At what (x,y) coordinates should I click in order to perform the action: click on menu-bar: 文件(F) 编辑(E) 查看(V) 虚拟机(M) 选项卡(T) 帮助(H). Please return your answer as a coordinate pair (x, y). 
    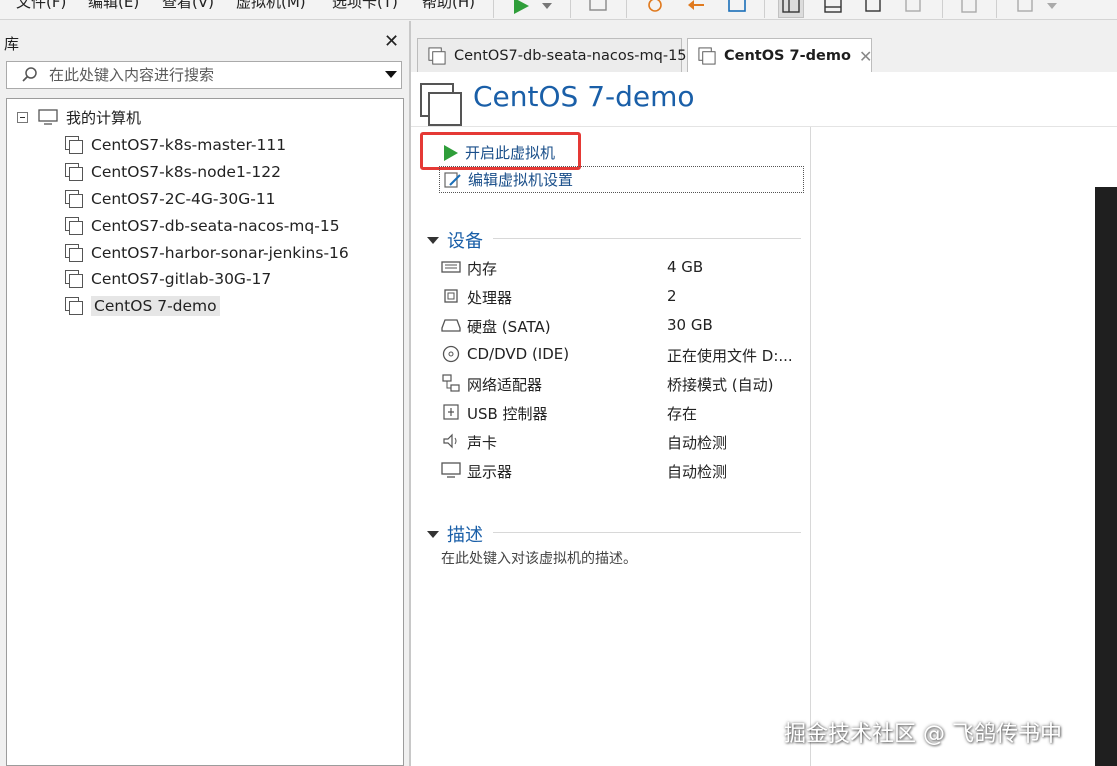
    Looking at the image, I should click on (558, 10).